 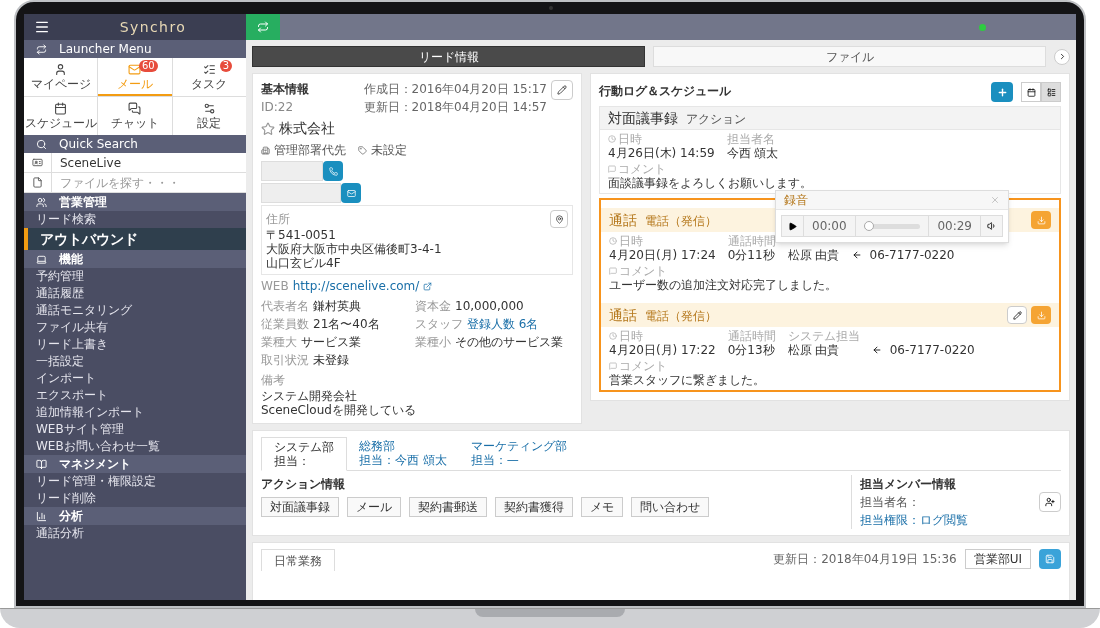 What do you see at coordinates (98, 144) in the screenshot?
I see `quick-search-title: Quick Search` at bounding box center [98, 144].